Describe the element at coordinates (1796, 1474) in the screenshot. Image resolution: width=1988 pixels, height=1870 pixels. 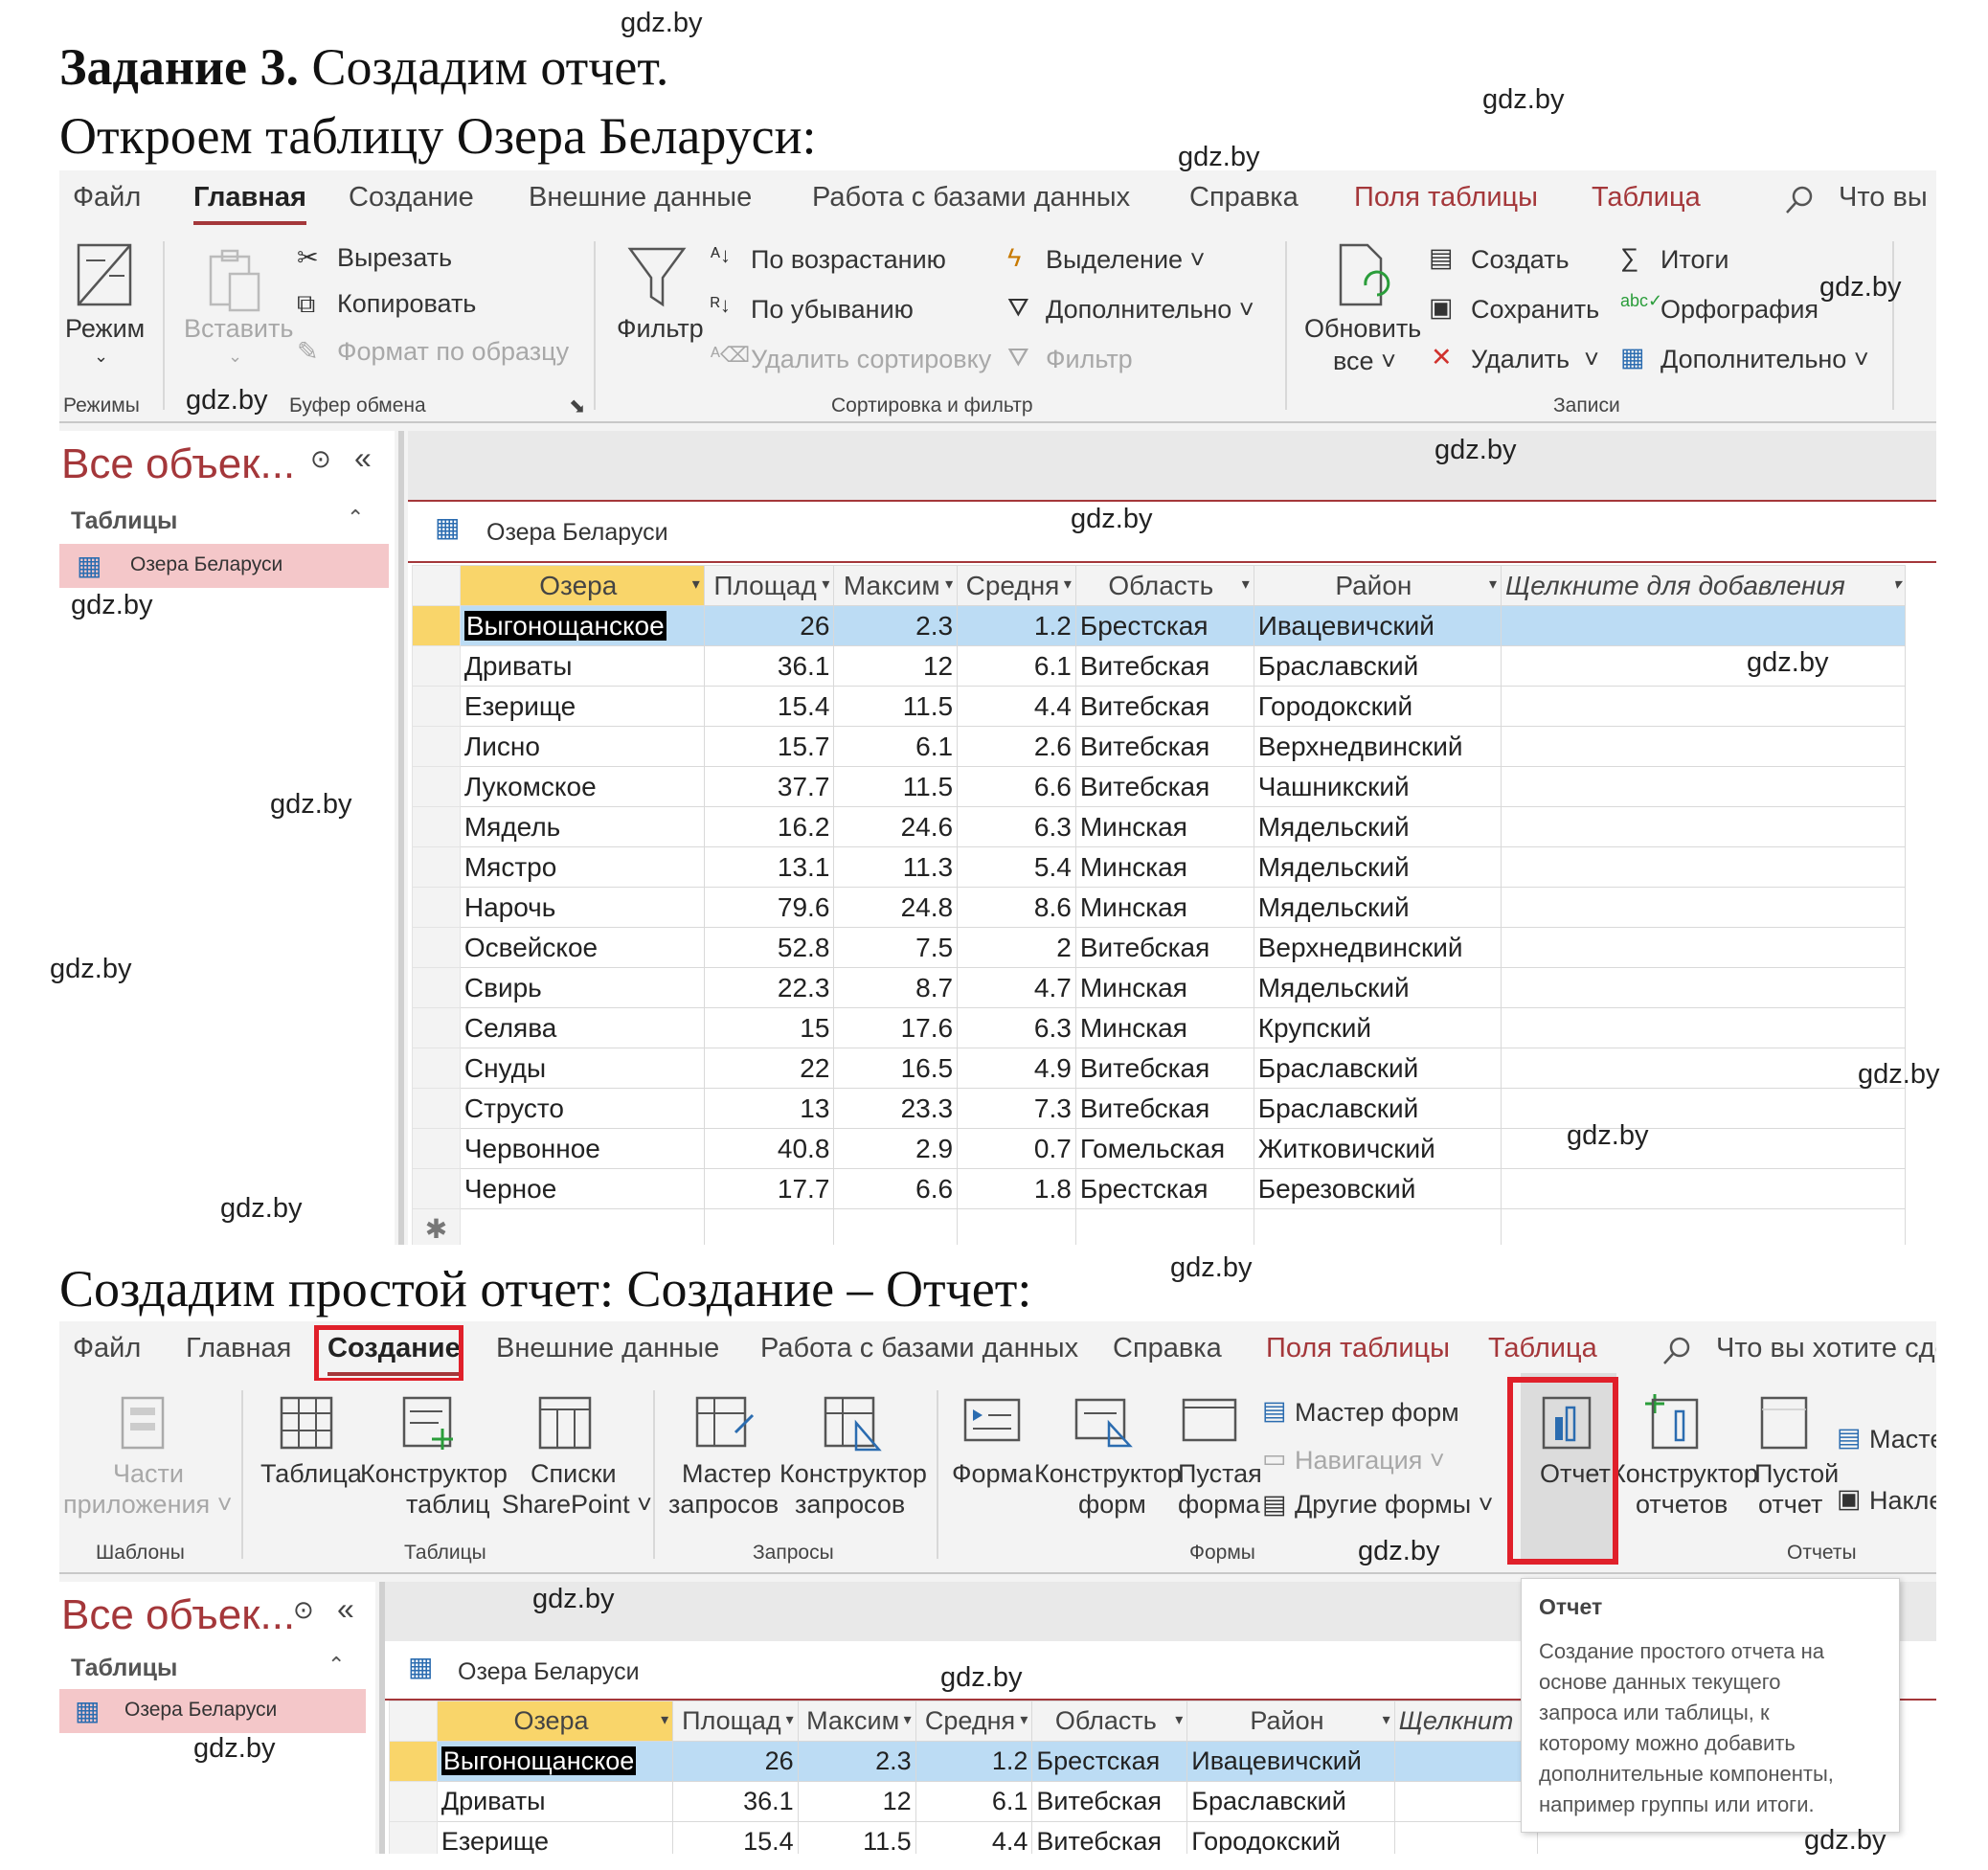
I see `blank-report-button: Пустой` at that location.